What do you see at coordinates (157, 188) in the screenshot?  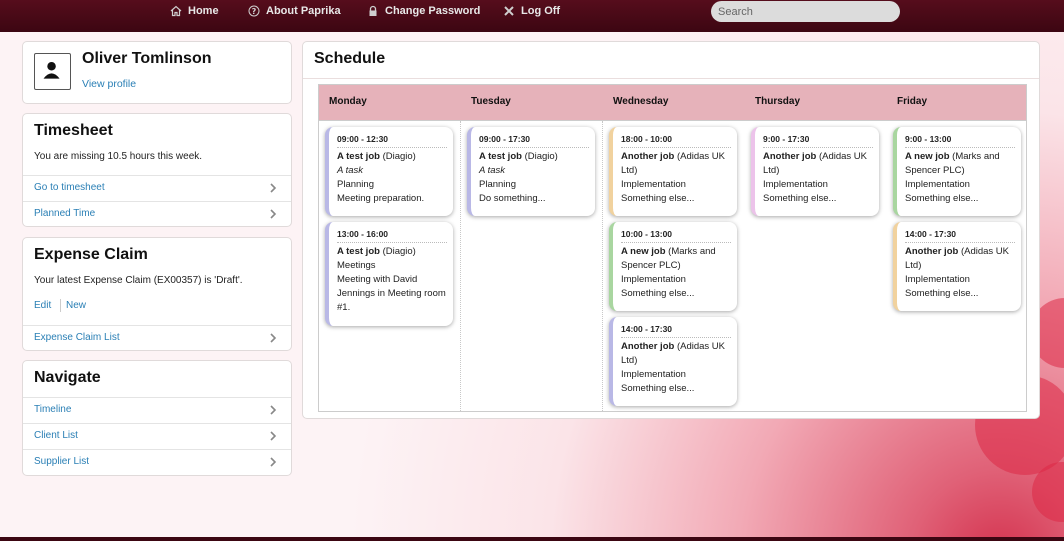 I see `go-to-timesheet-link: Go to timesheet` at bounding box center [157, 188].